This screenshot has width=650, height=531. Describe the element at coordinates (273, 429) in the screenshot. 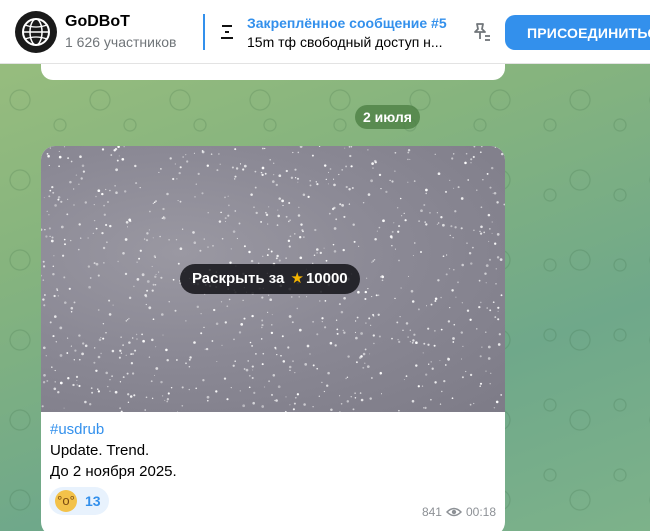

I see `hashtag-link: #usdrub` at that location.